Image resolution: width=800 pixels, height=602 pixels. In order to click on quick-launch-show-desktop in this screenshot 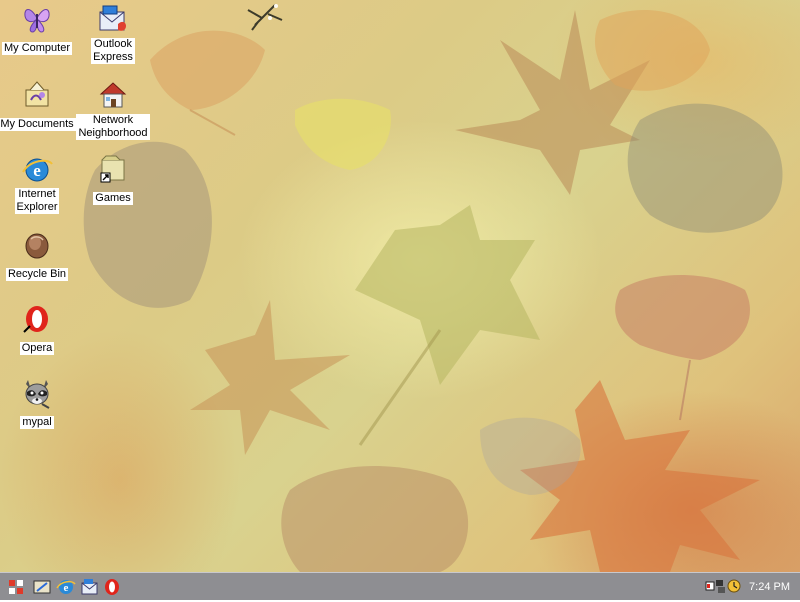, I will do `click(42, 587)`.